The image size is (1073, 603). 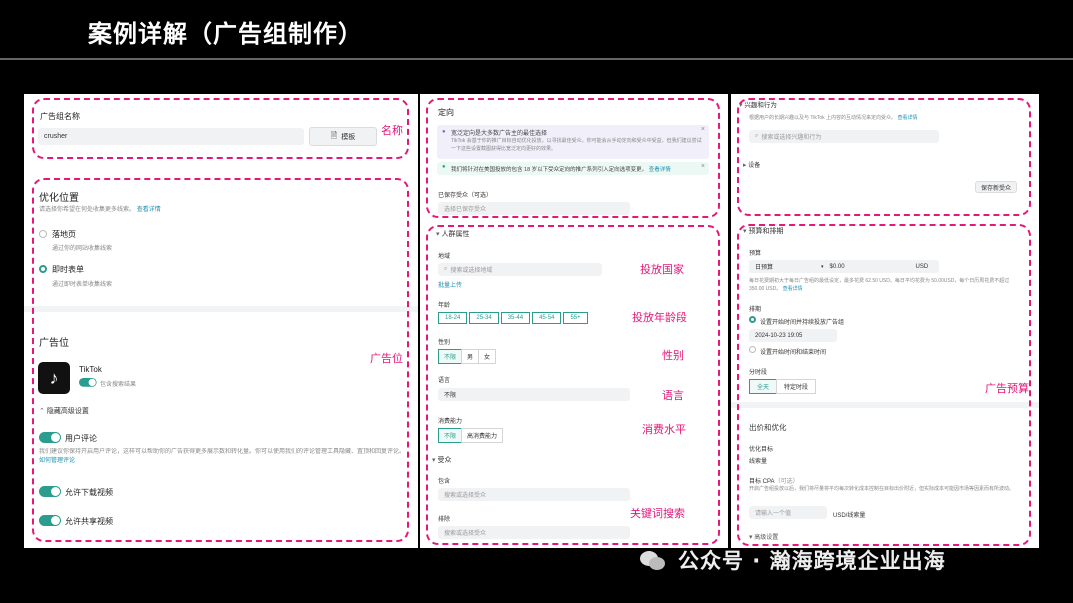 What do you see at coordinates (220, 128) in the screenshot?
I see `annotation-box-name` at bounding box center [220, 128].